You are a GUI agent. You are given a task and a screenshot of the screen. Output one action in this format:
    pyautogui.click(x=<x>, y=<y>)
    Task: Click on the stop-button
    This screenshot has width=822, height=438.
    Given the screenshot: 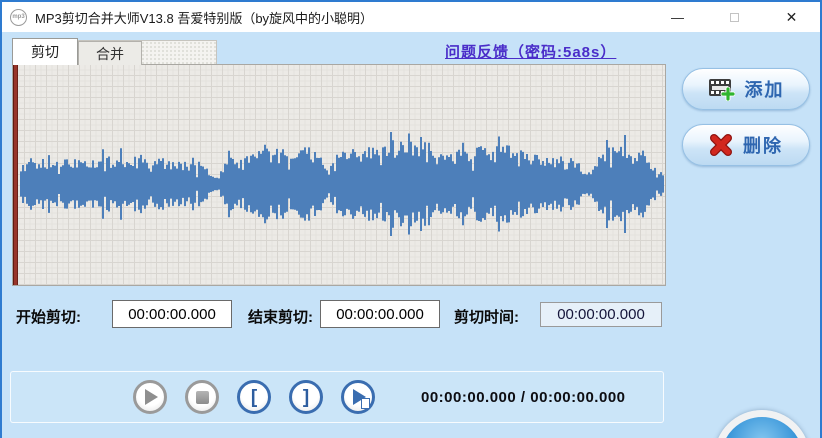 What is the action you would take?
    pyautogui.click(x=202, y=397)
    